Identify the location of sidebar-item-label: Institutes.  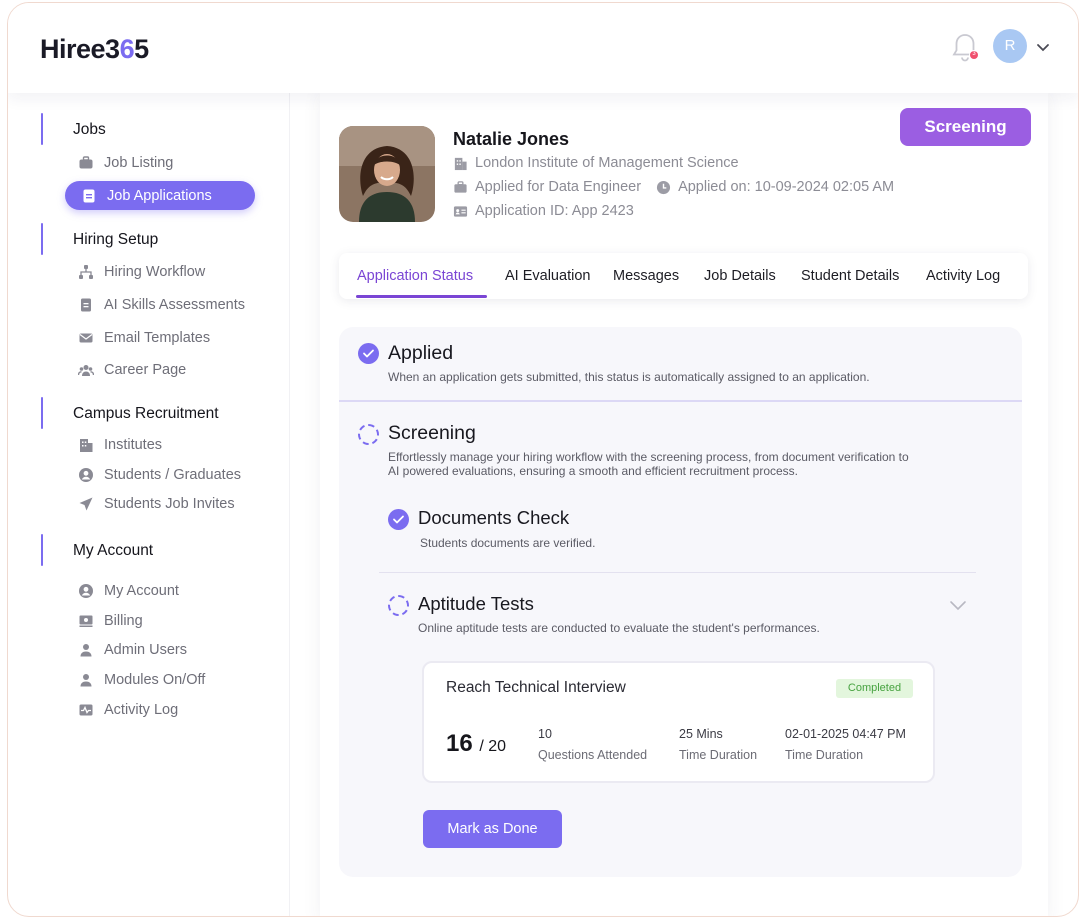
(133, 445).